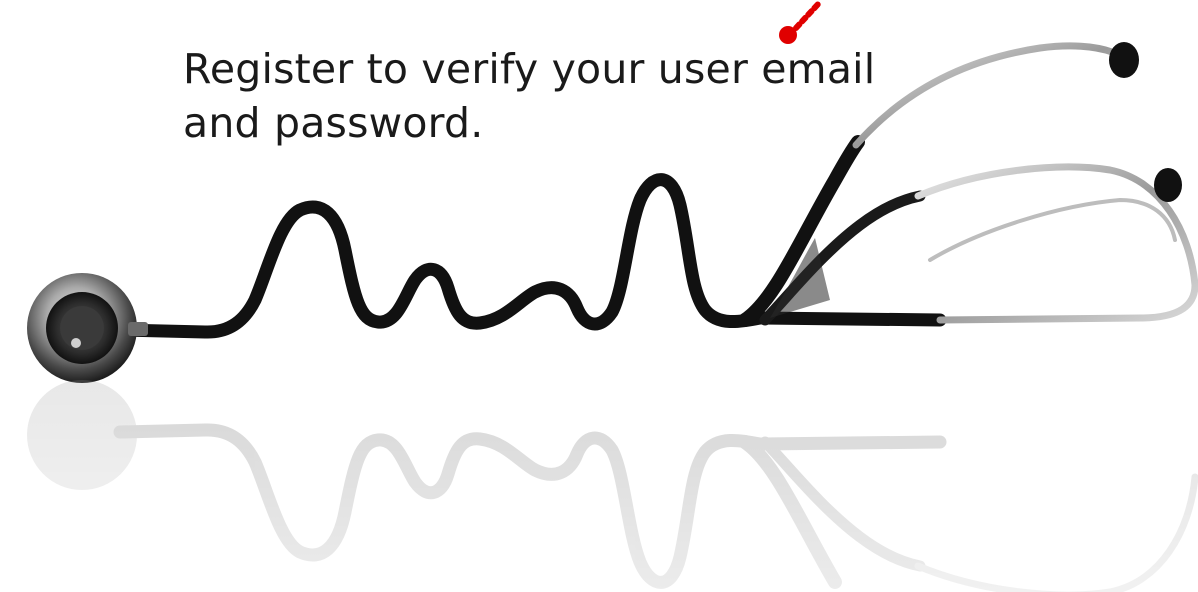 This screenshot has width=1198, height=592. What do you see at coordinates (529, 69) in the screenshot?
I see `register-instructions-line1: Register to verify your user email` at bounding box center [529, 69].